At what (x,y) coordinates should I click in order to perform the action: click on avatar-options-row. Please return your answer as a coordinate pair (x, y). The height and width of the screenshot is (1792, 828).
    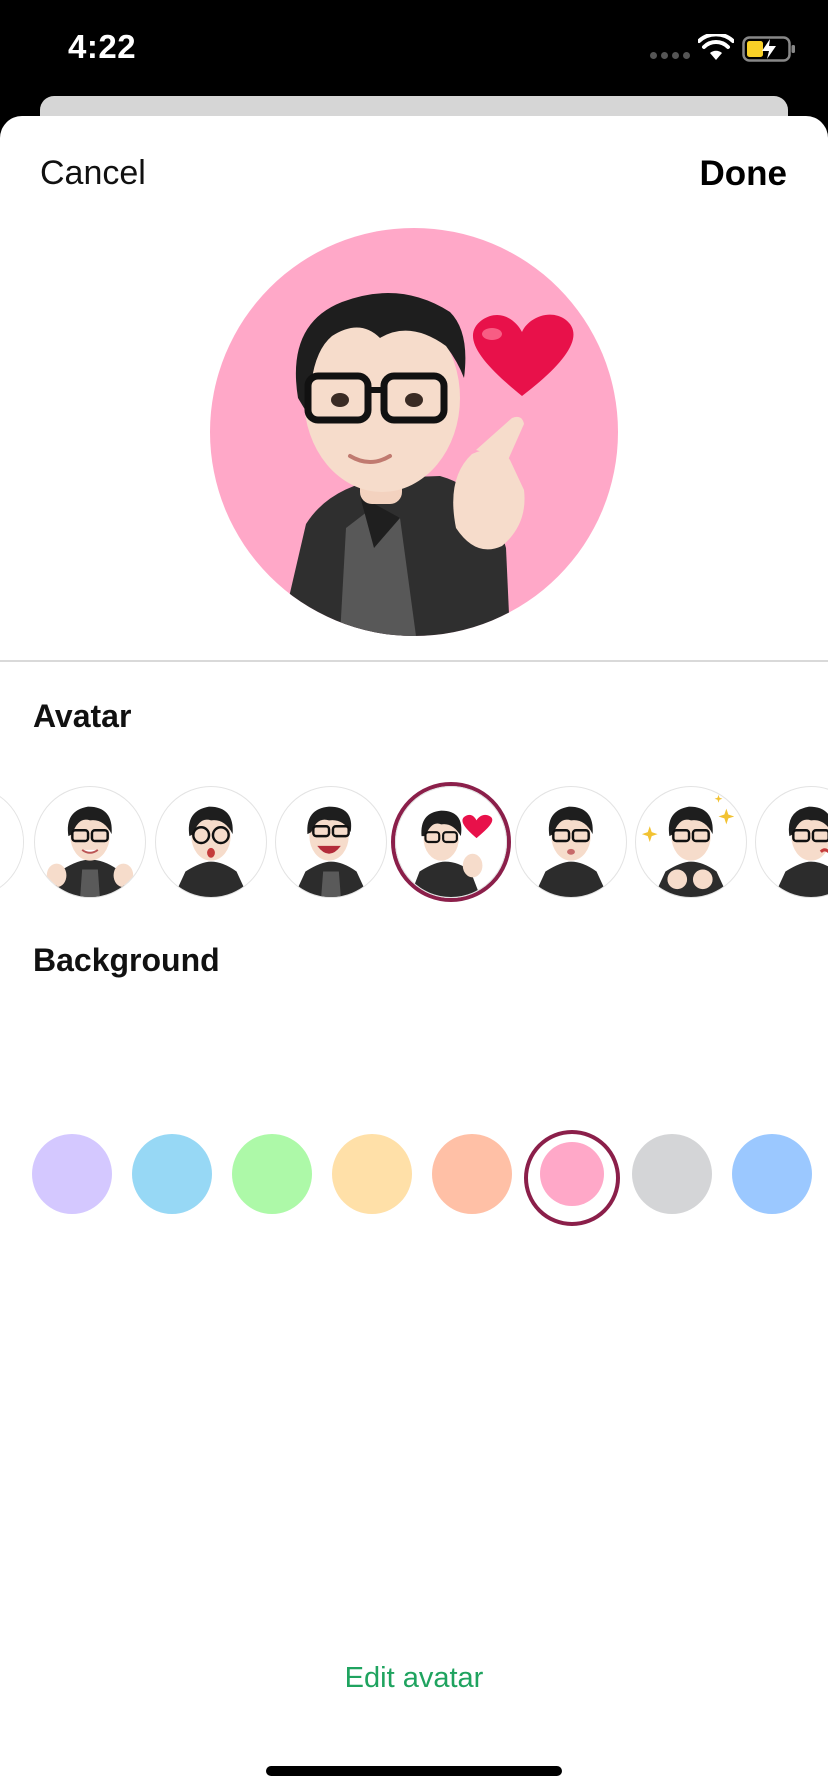
    Looking at the image, I should click on (414, 842).